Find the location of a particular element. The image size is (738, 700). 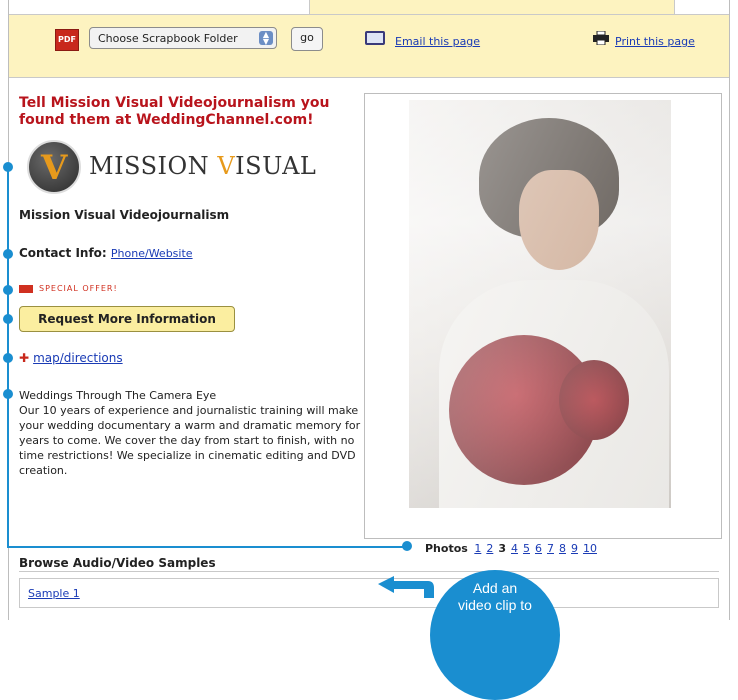

pdf-icon: PDF is located at coordinates (67, 40).